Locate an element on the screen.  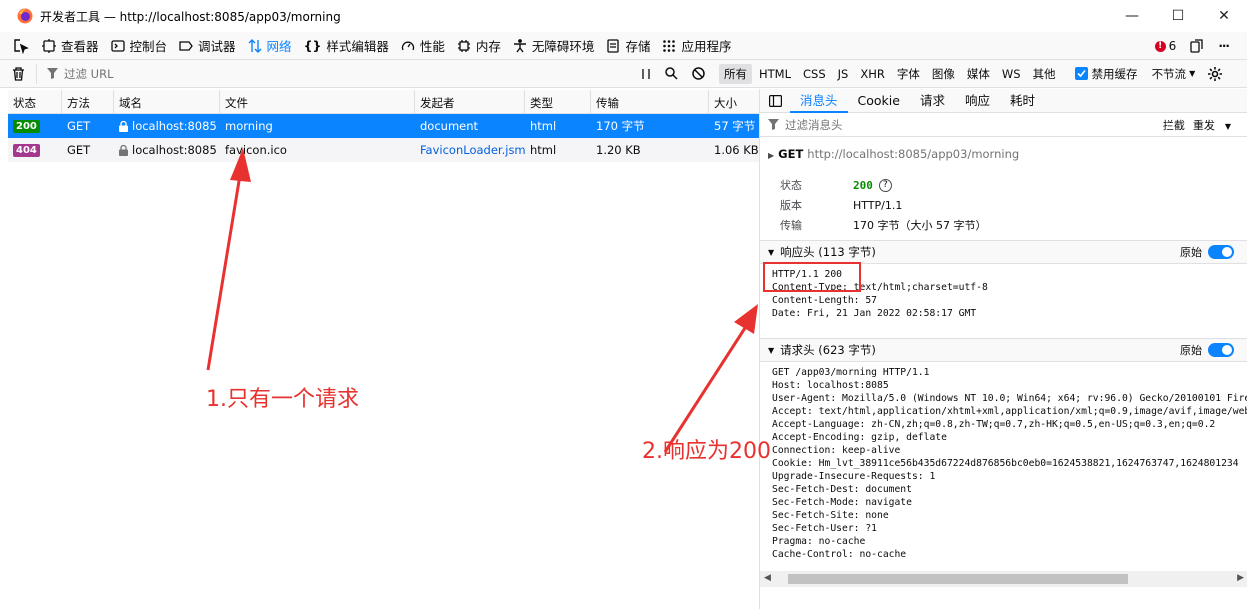
arrow-to-status is located at coordinates (710, 378).